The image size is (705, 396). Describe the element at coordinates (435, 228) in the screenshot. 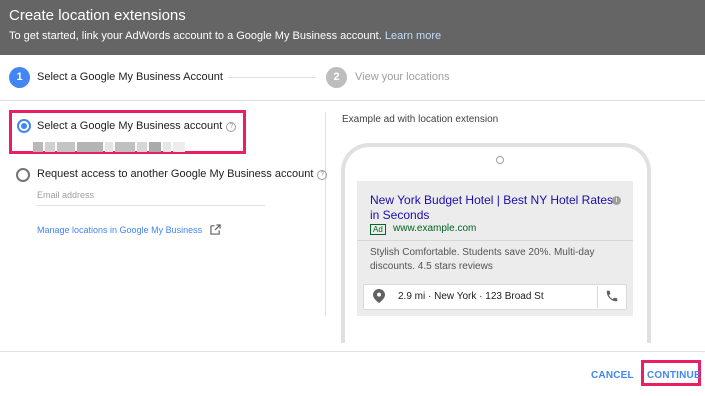

I see `ad-display-url: www.example.com` at that location.